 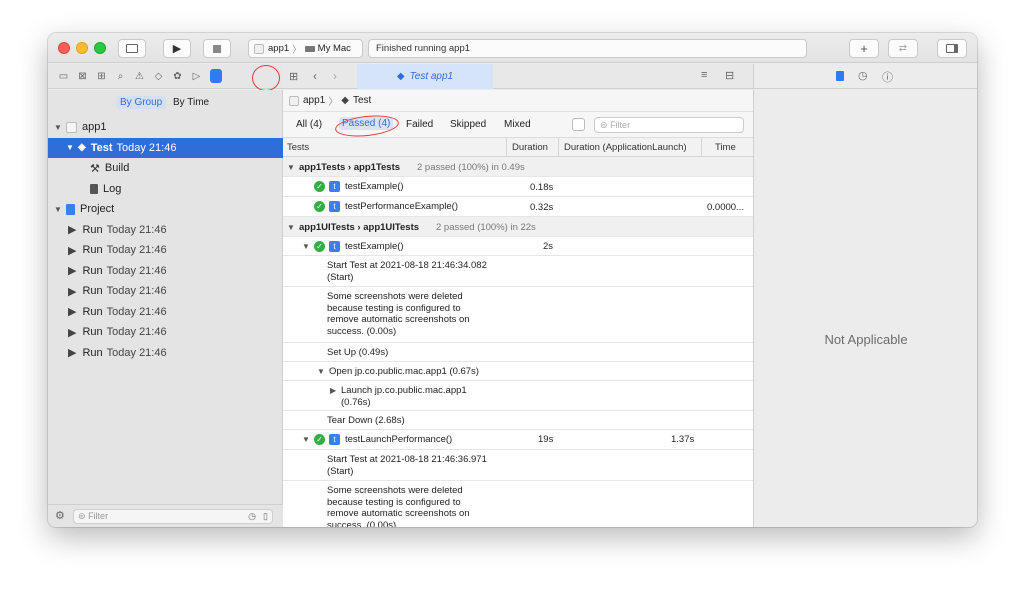 What do you see at coordinates (165, 168) in the screenshot?
I see `navigator-item: ⚒ Build` at bounding box center [165, 168].